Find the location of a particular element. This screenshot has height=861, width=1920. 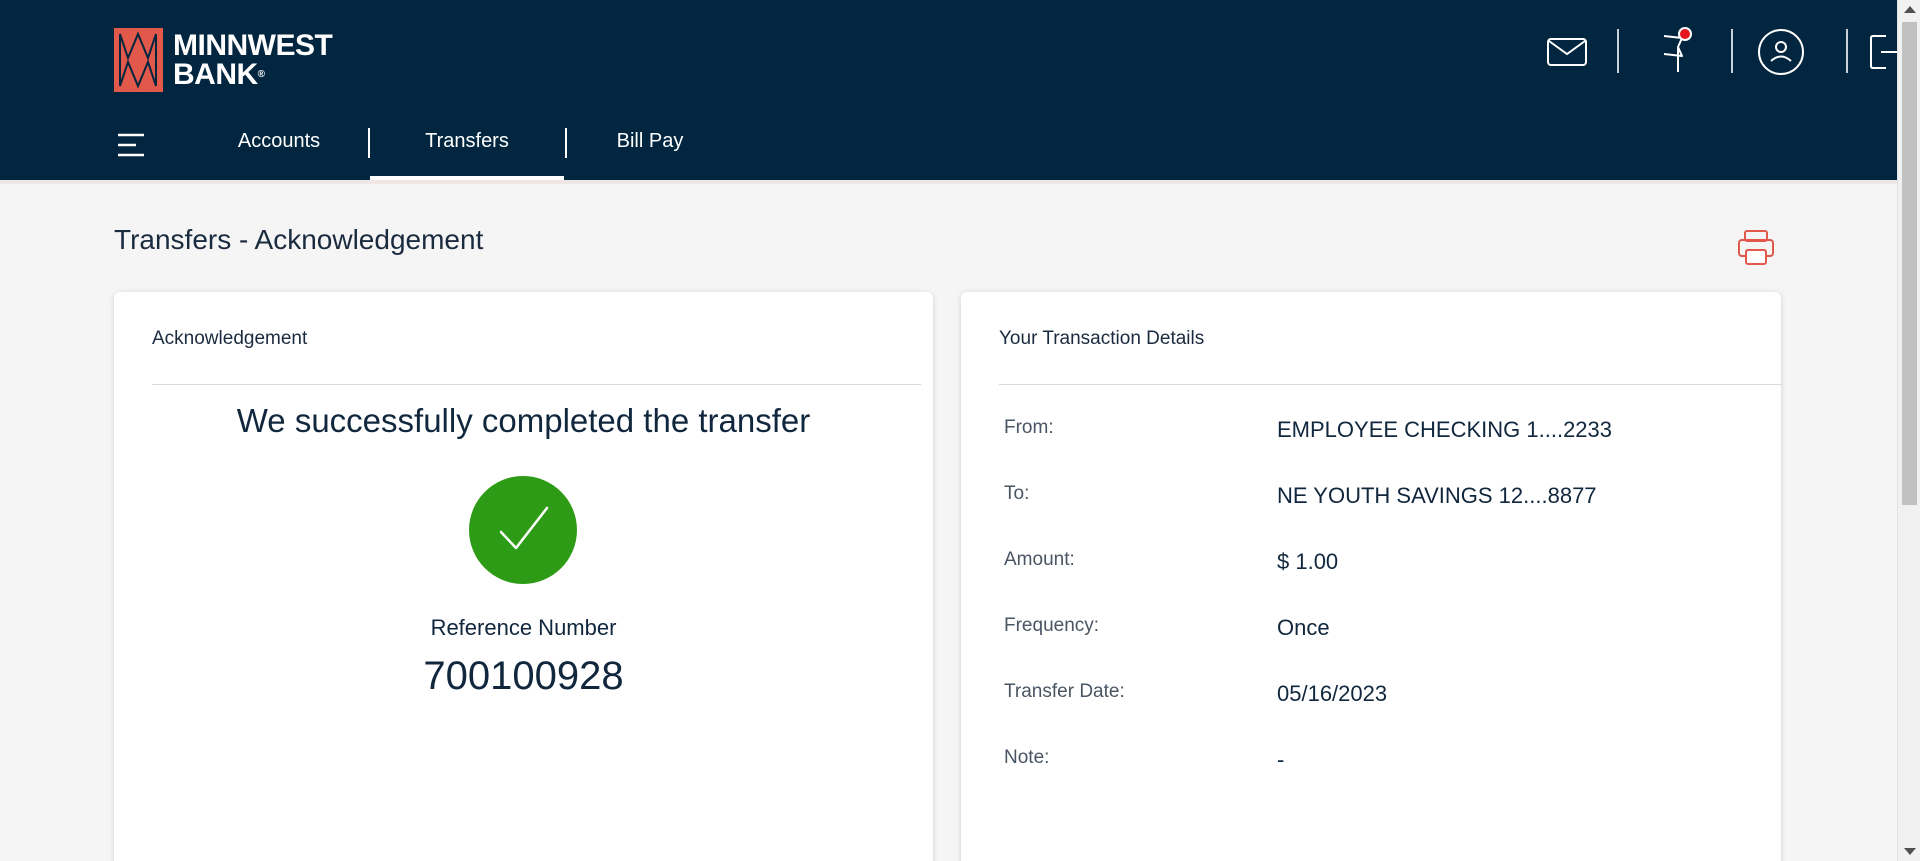

detail-value: $ 1.00 is located at coordinates (1308, 561).